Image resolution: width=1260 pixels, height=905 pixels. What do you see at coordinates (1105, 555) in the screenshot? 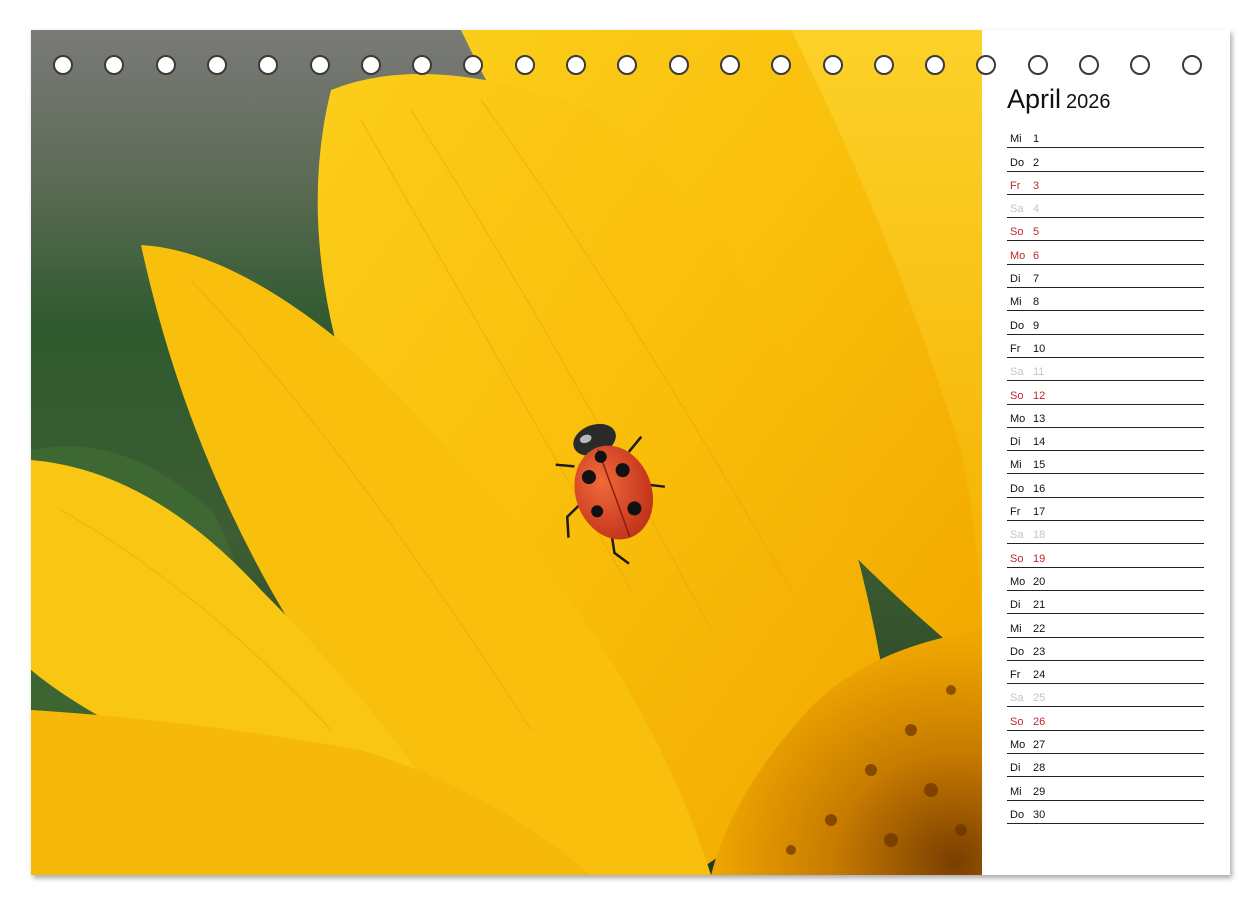
I see `day-row: So19` at bounding box center [1105, 555].